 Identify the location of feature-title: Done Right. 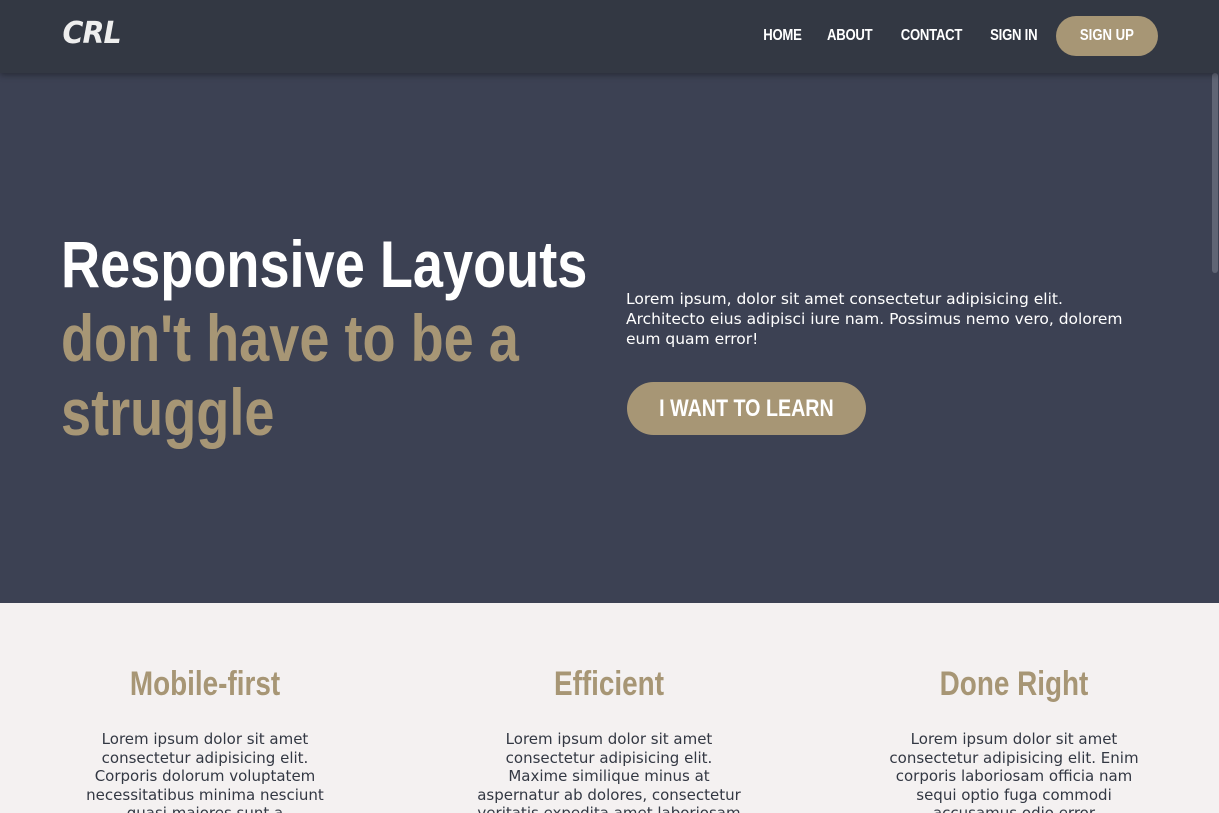
(1014, 684).